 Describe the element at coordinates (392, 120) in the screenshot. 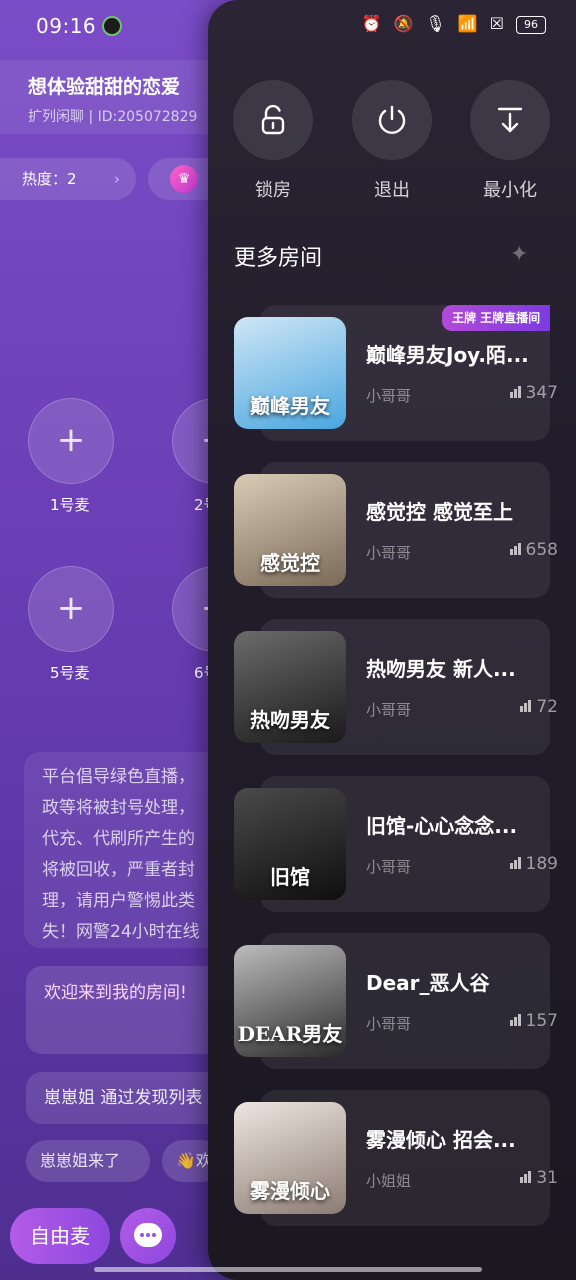

I see `power-icon` at that location.